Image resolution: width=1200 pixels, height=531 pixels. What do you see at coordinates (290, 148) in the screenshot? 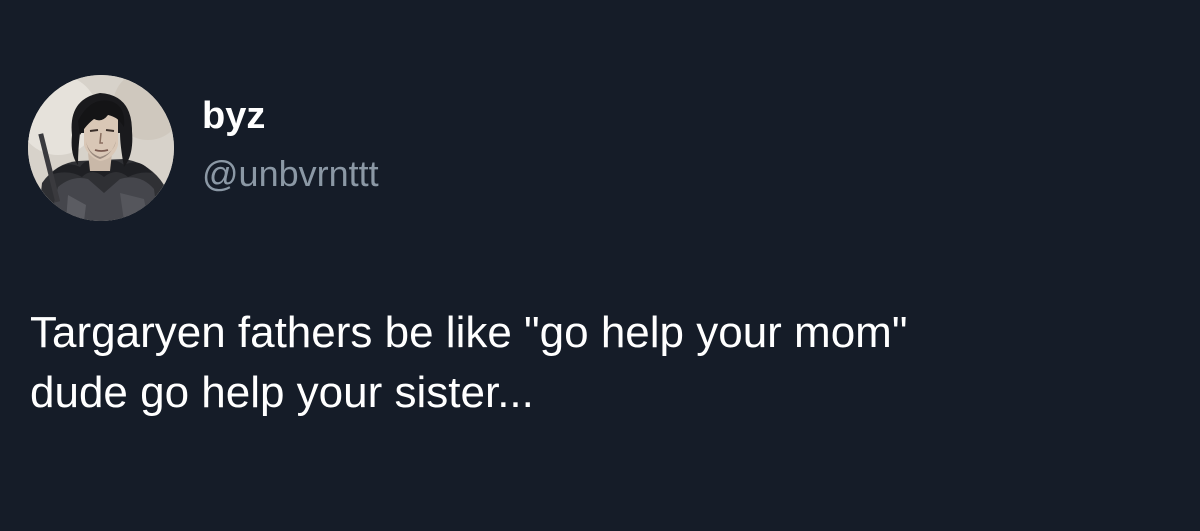
I see `author-names: byz @unbvrnttt` at bounding box center [290, 148].